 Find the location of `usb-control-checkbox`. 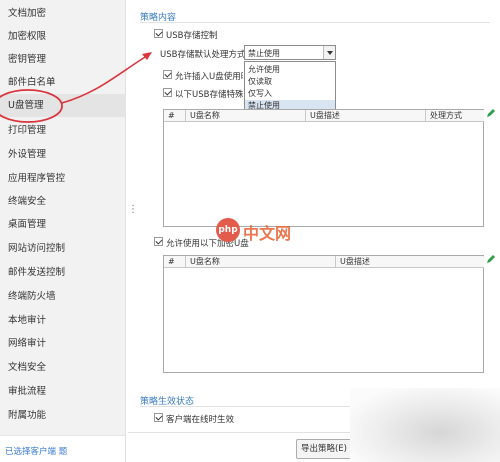

usb-control-checkbox is located at coordinates (158, 33).